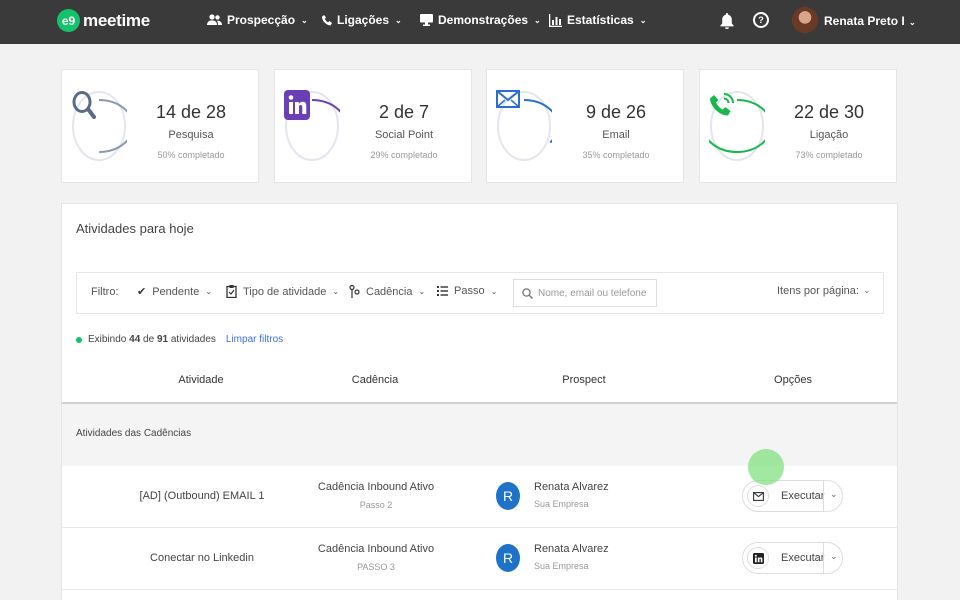 The width and height of the screenshot is (960, 600). I want to click on filter-step-label: Passo, so click(469, 291).